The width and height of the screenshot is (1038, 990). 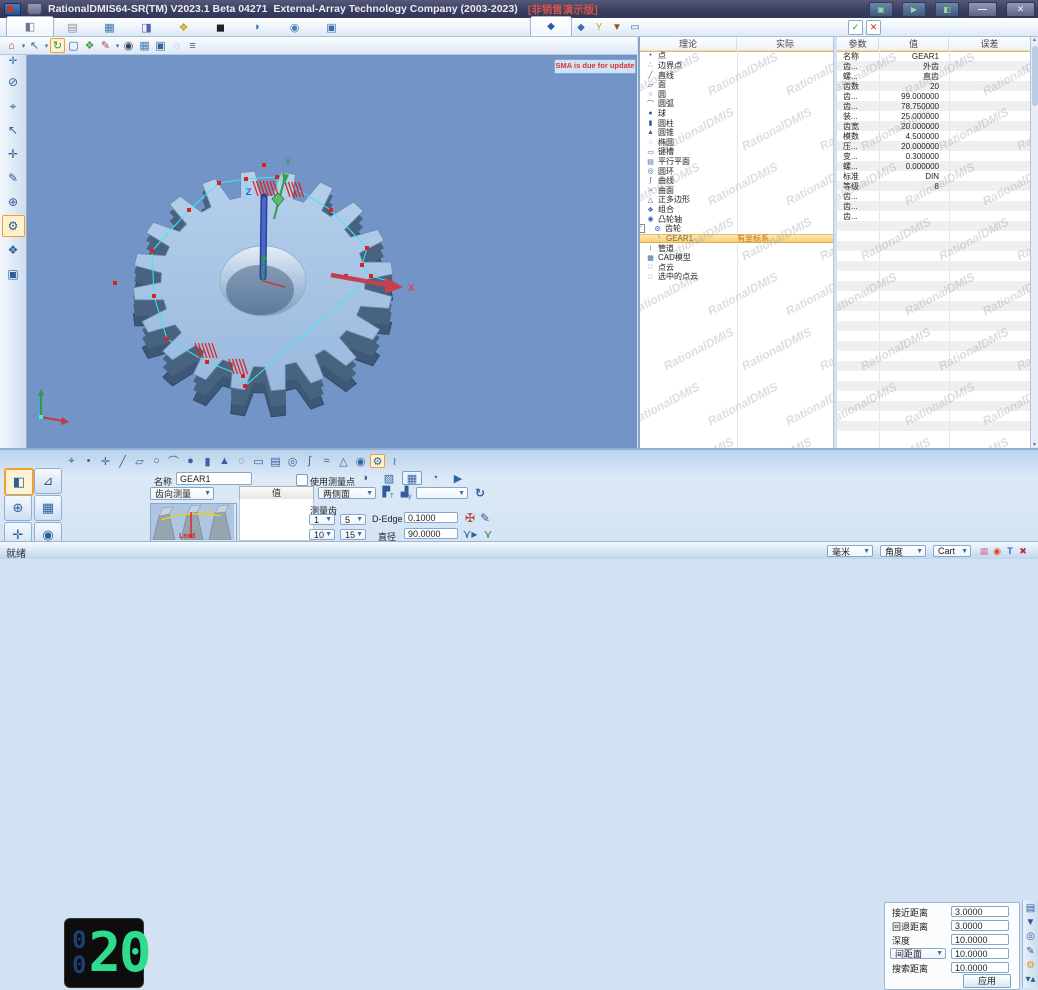 What do you see at coordinates (258, 461) in the screenshot?
I see `feature-slot-icon: ▭` at bounding box center [258, 461].